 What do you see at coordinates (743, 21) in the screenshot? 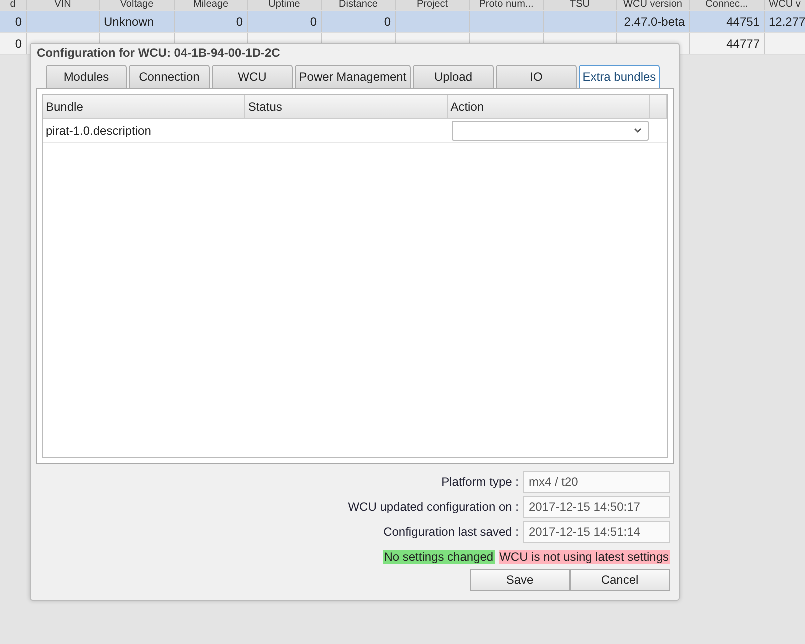
I see `table-cell: 44751` at bounding box center [743, 21].